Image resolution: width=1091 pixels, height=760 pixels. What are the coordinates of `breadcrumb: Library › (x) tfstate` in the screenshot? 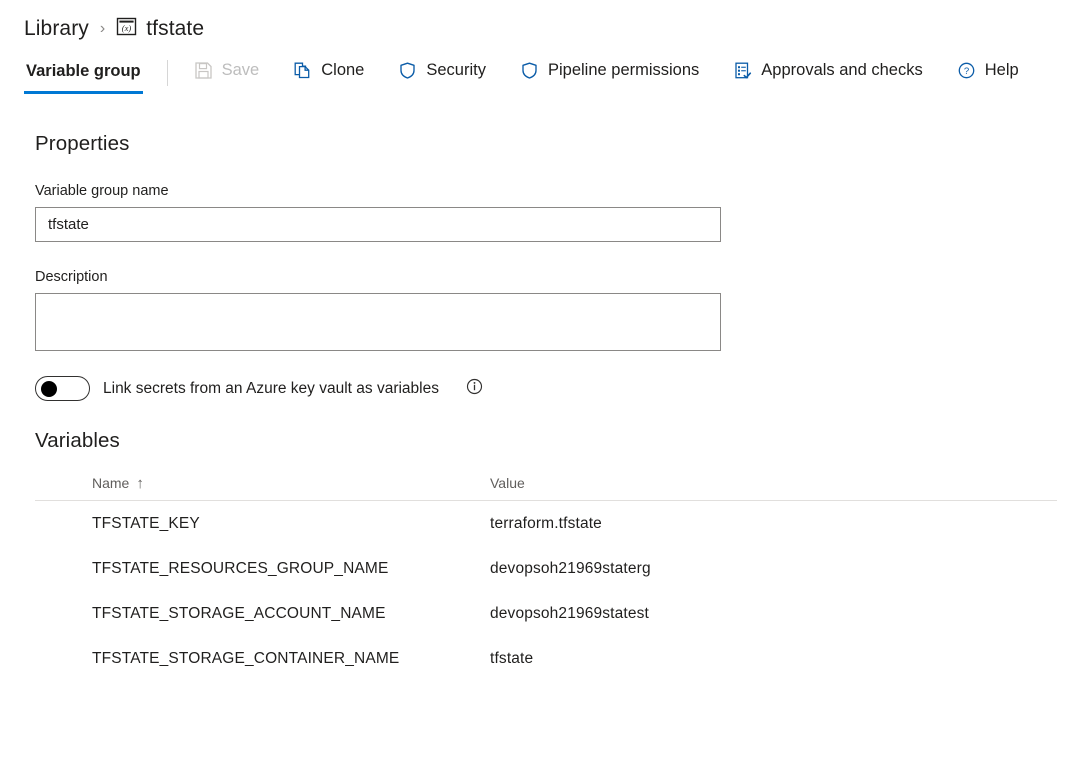 It's located at (545, 29).